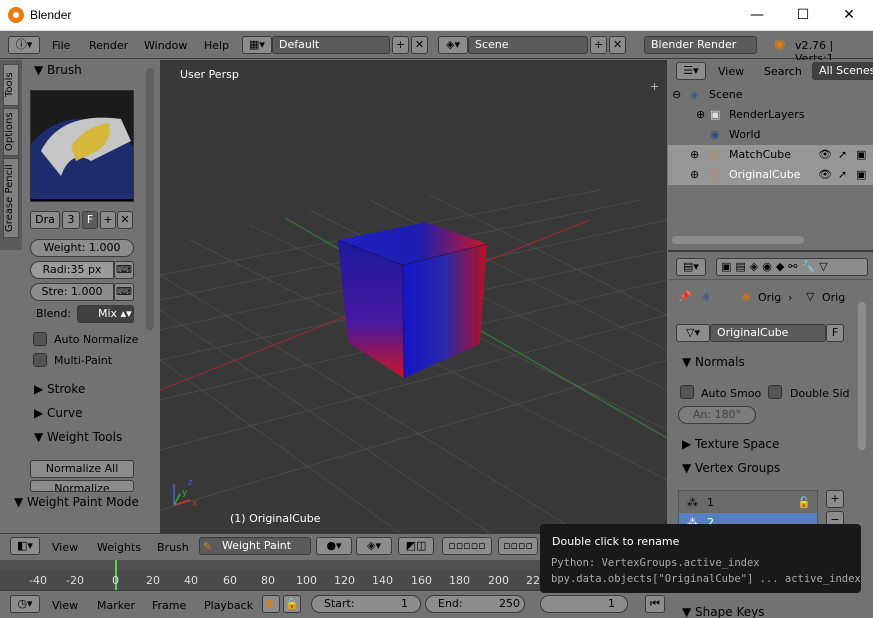  I want to click on timeline-menu-view: View, so click(65, 605).